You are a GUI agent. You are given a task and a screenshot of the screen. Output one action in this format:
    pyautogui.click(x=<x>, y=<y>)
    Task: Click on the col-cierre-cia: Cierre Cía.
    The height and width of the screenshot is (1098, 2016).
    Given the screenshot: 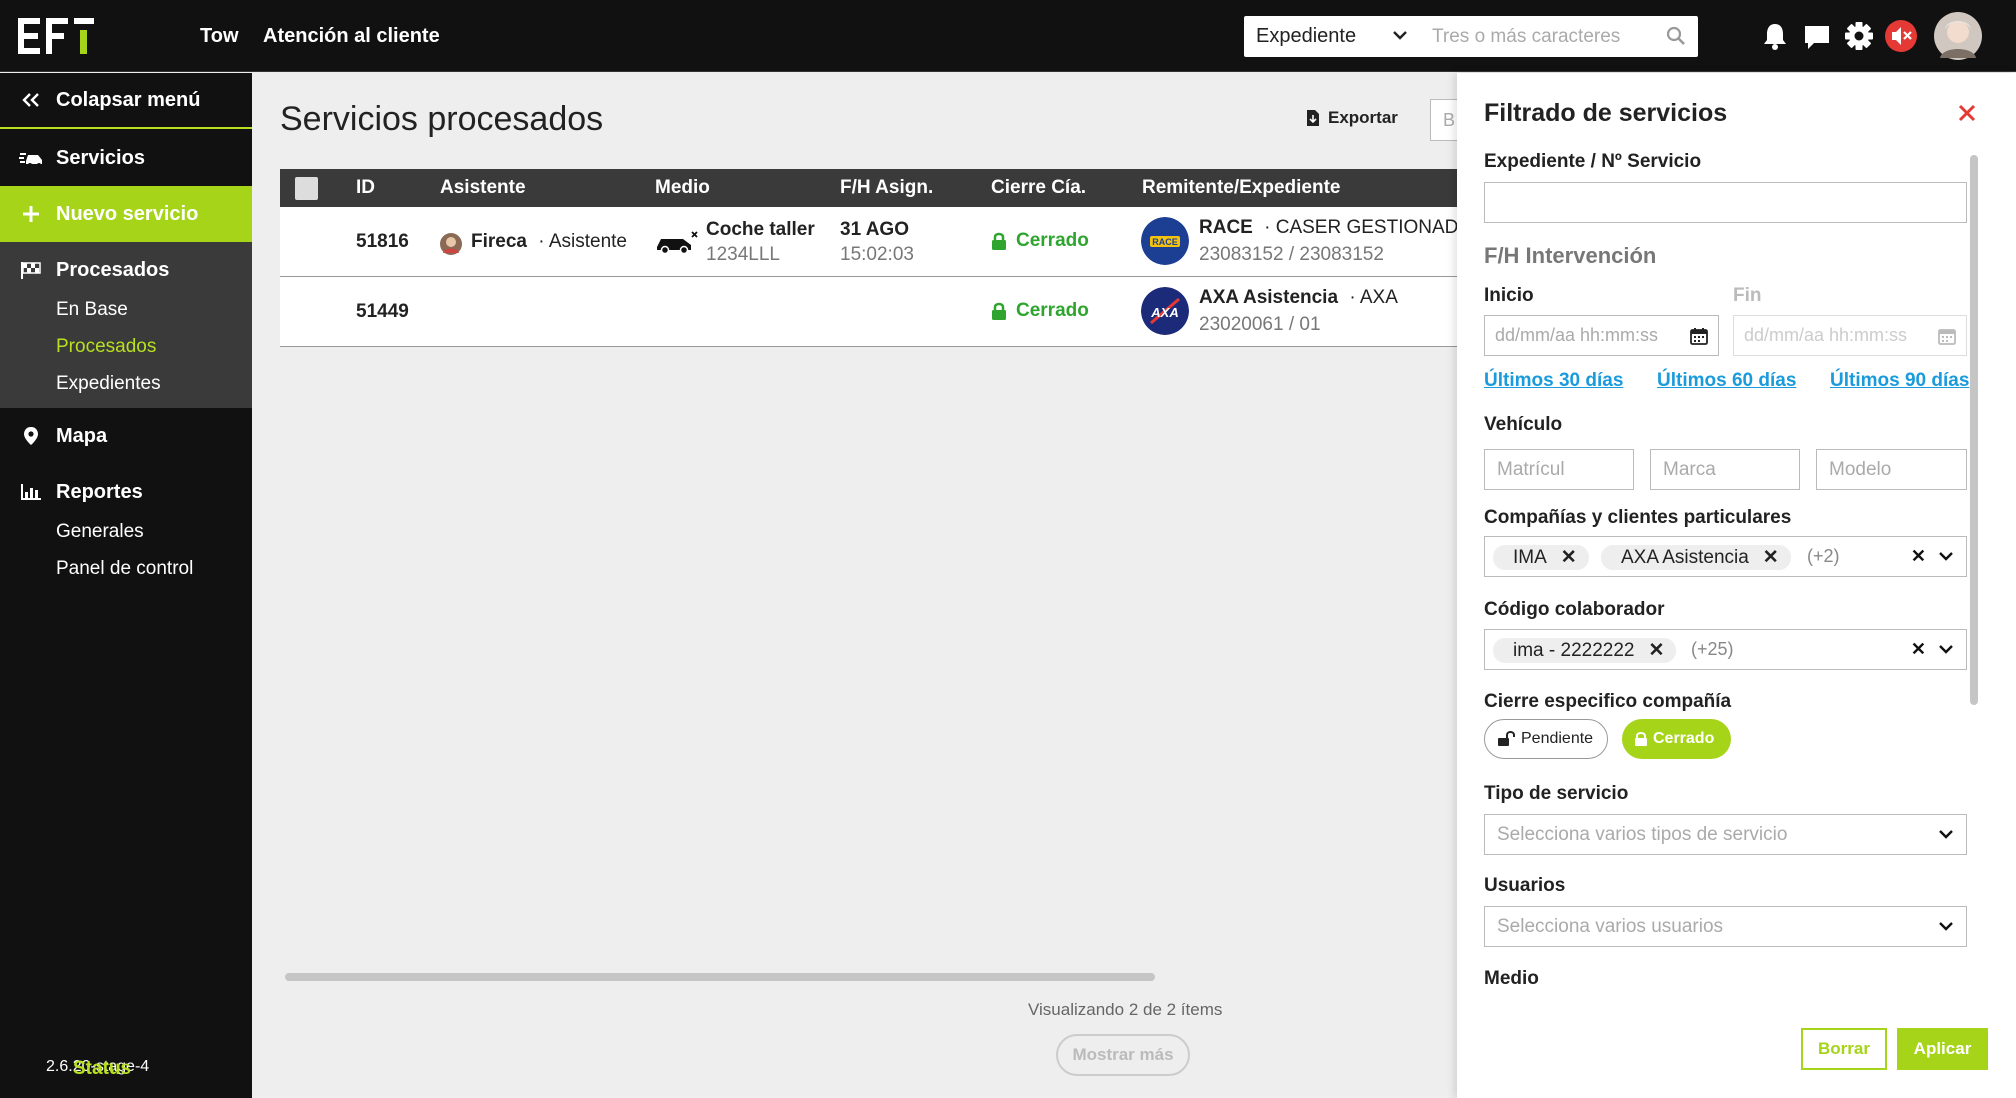 What is the action you would take?
    pyautogui.click(x=1038, y=188)
    